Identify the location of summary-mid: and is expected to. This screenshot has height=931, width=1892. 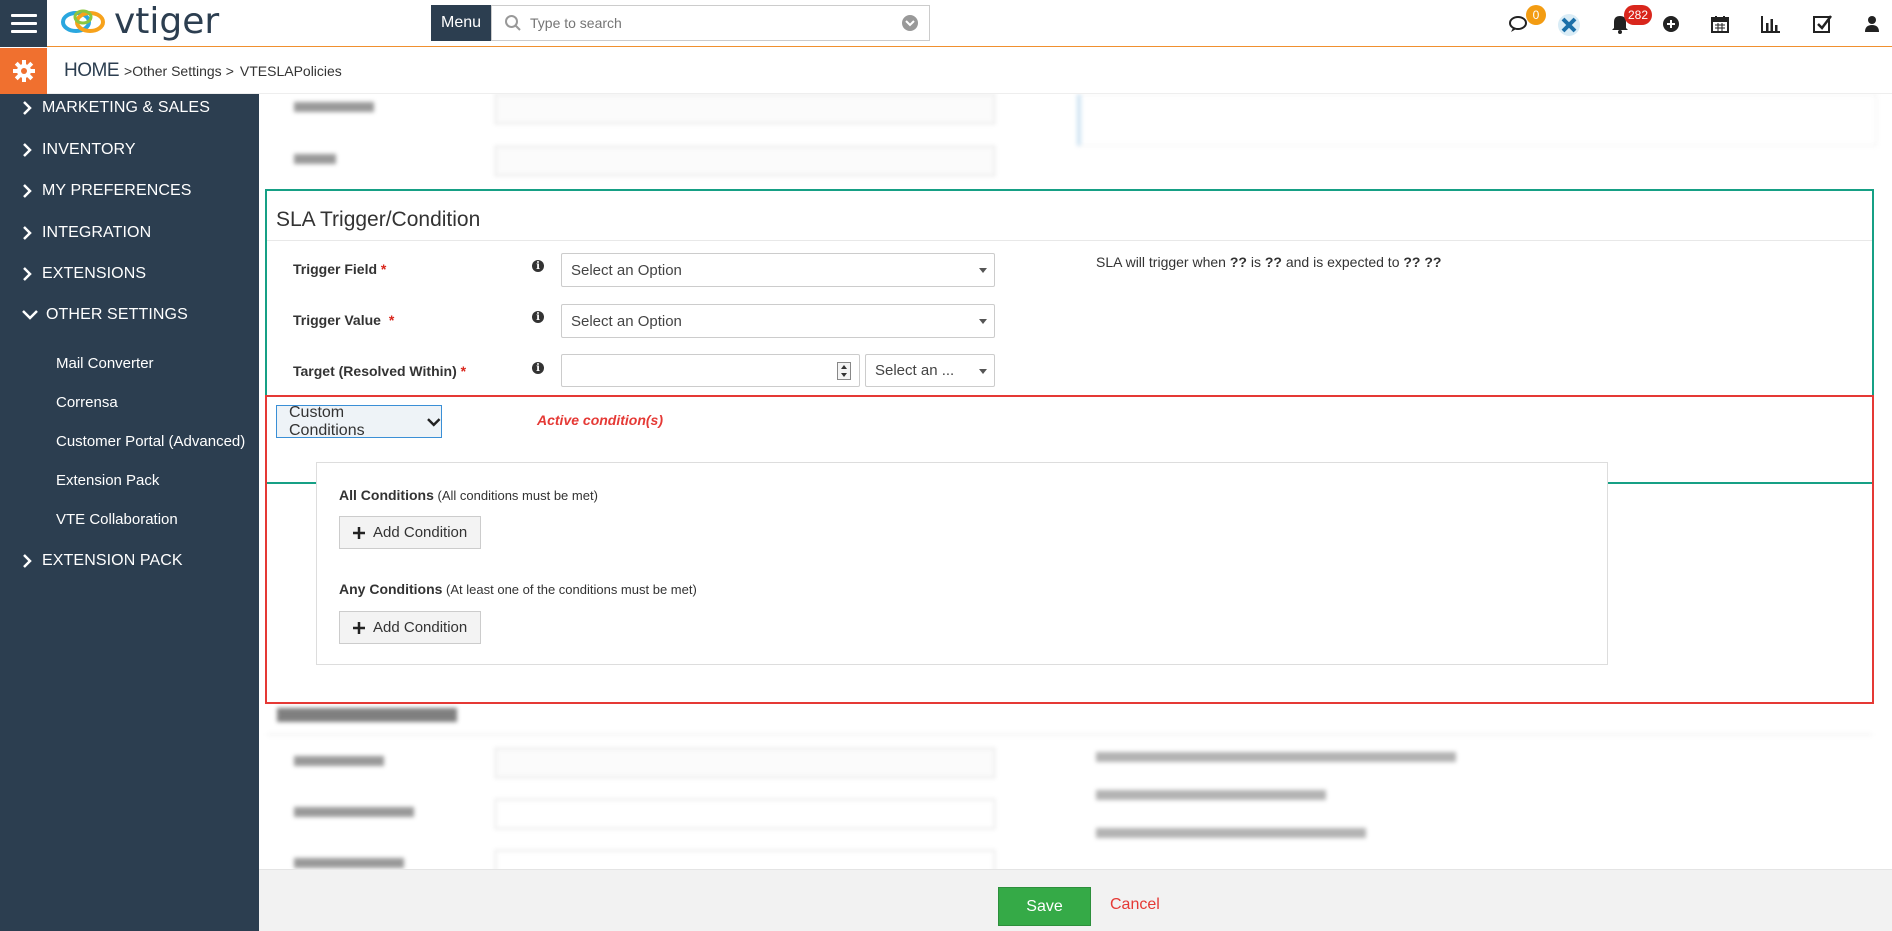
(1342, 262).